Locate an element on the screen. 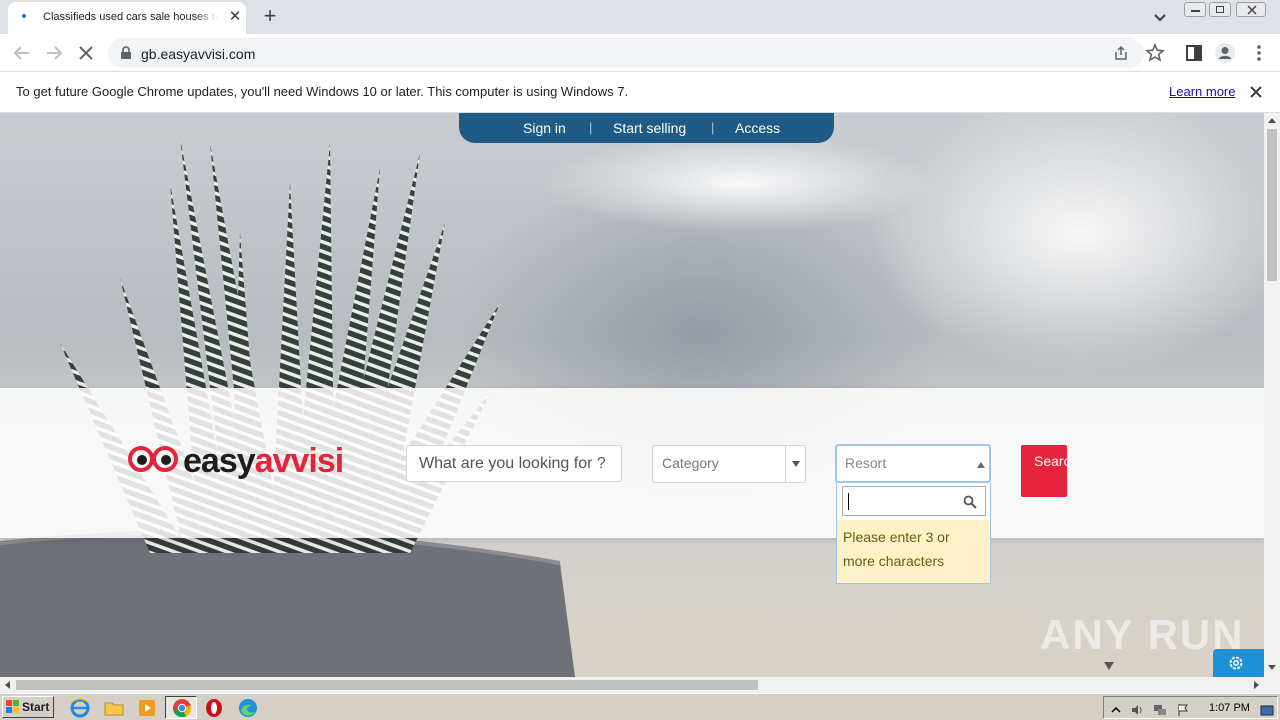 The height and width of the screenshot is (720, 1280). browser-tab: Classifieds used cars sale houses rent ✕ is located at coordinates (127, 18).